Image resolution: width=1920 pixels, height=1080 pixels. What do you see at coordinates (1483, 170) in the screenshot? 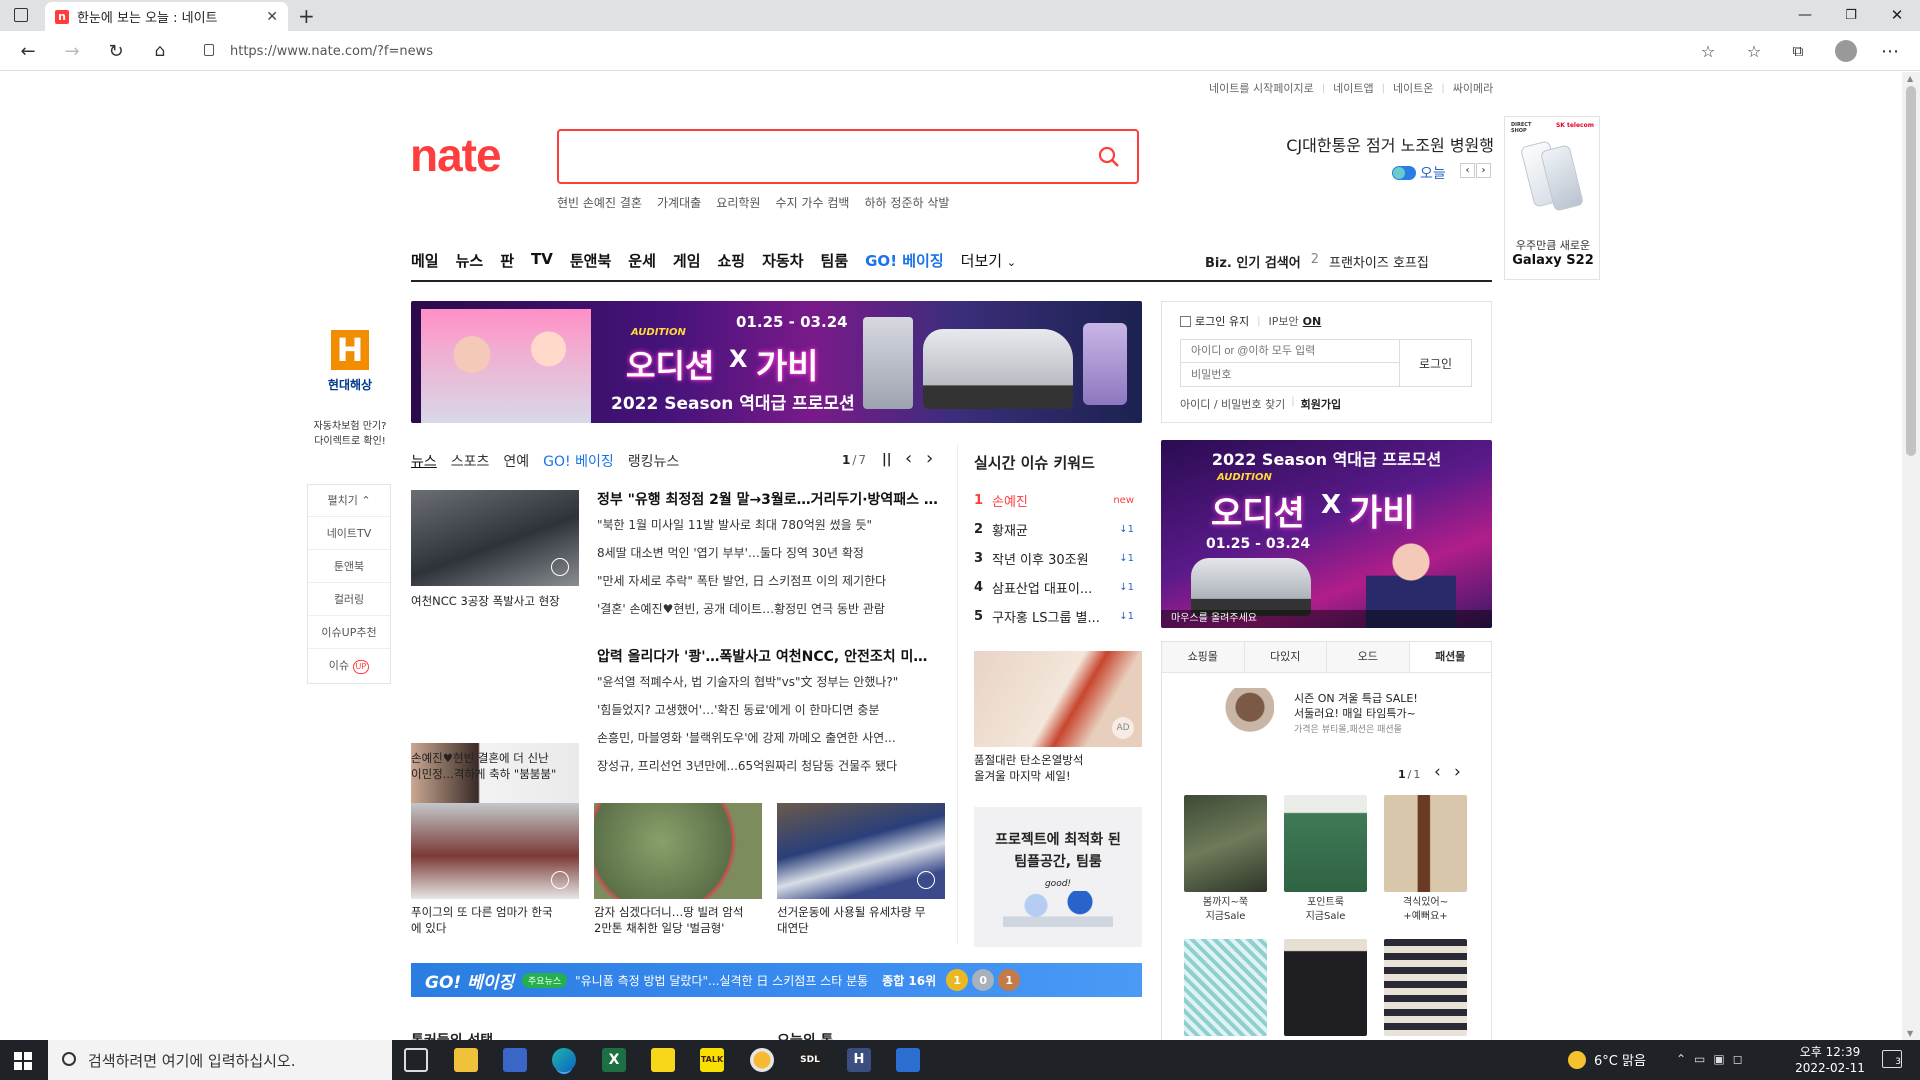
I see `issue-next-button: ›` at bounding box center [1483, 170].